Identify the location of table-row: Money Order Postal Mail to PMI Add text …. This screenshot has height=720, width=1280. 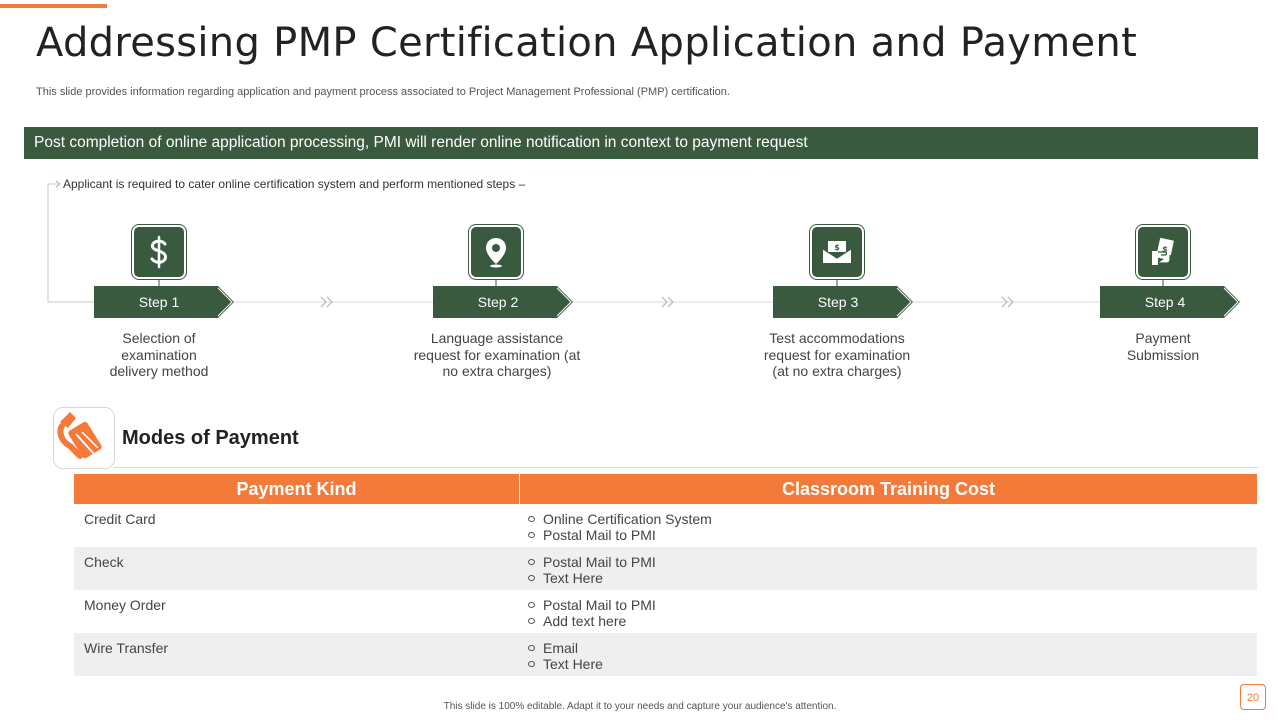
(665, 611).